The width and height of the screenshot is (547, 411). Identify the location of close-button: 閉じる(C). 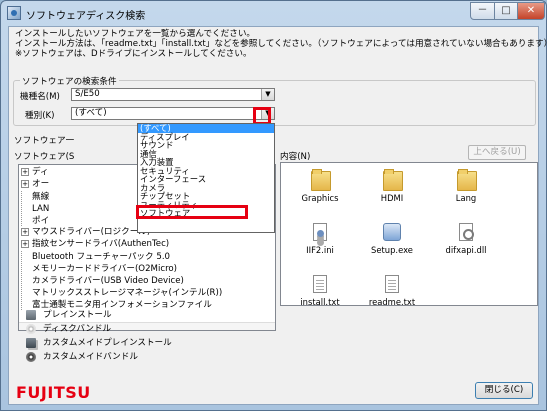
(504, 390).